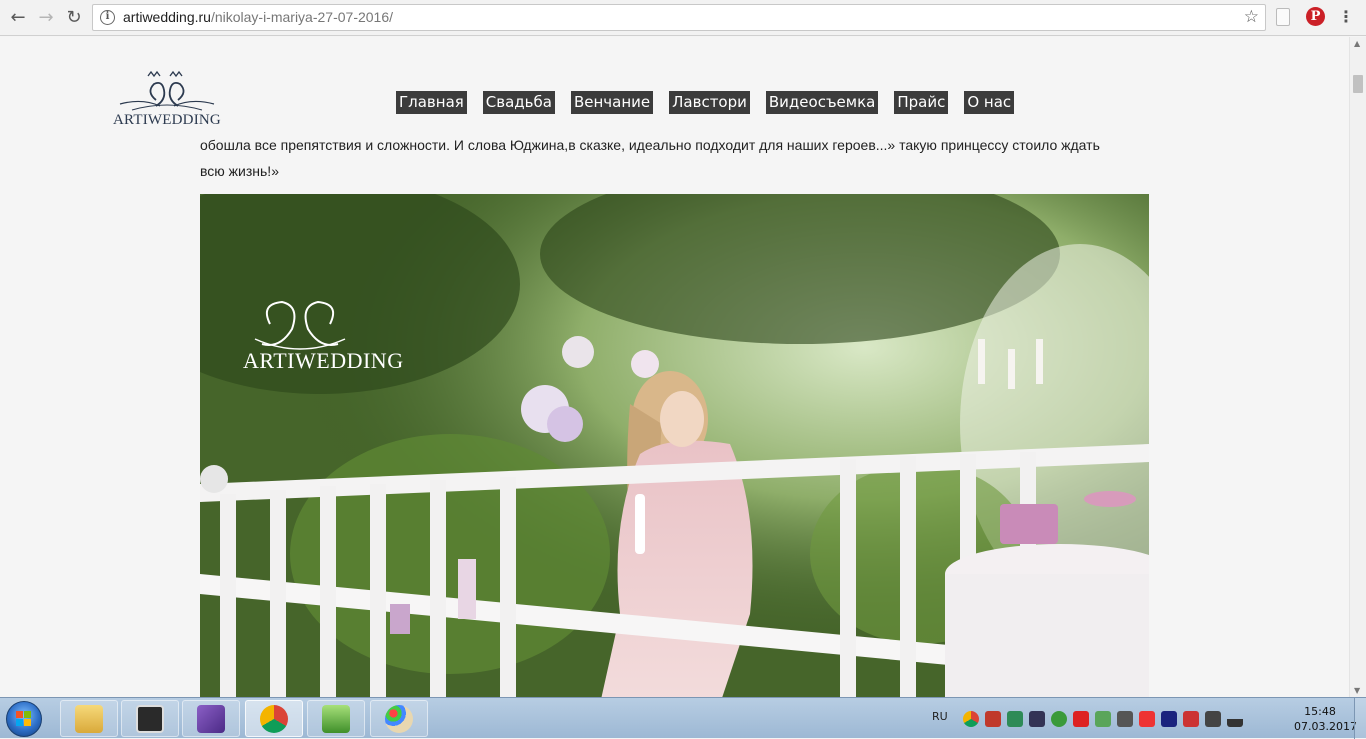 The height and width of the screenshot is (739, 1366). I want to click on menu-item-home: Главная, so click(431, 102).